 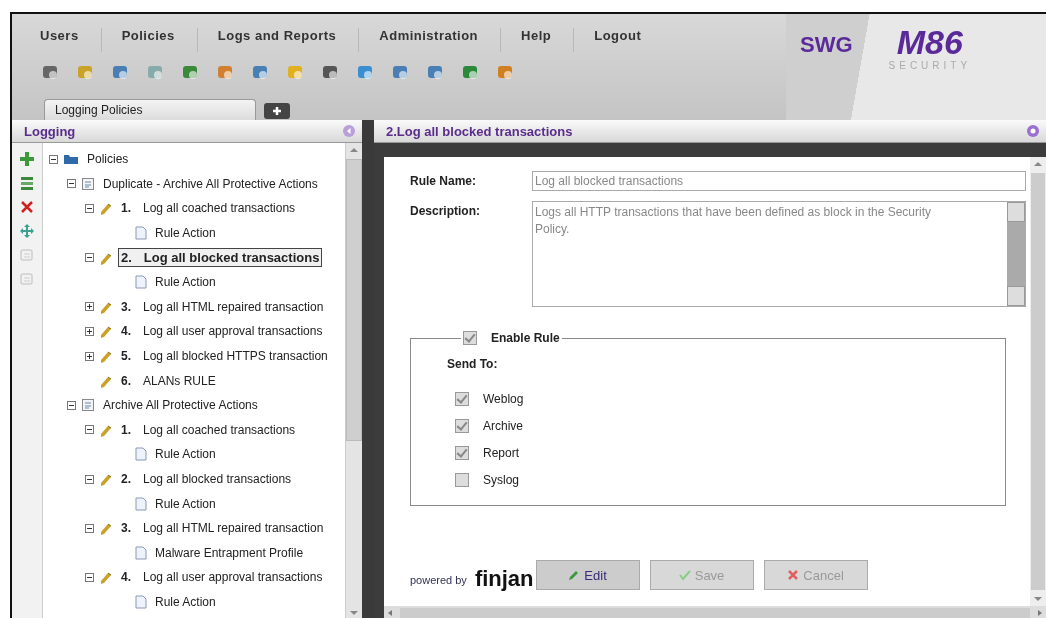 What do you see at coordinates (67, 40) in the screenshot?
I see `menu-item: Users` at bounding box center [67, 40].